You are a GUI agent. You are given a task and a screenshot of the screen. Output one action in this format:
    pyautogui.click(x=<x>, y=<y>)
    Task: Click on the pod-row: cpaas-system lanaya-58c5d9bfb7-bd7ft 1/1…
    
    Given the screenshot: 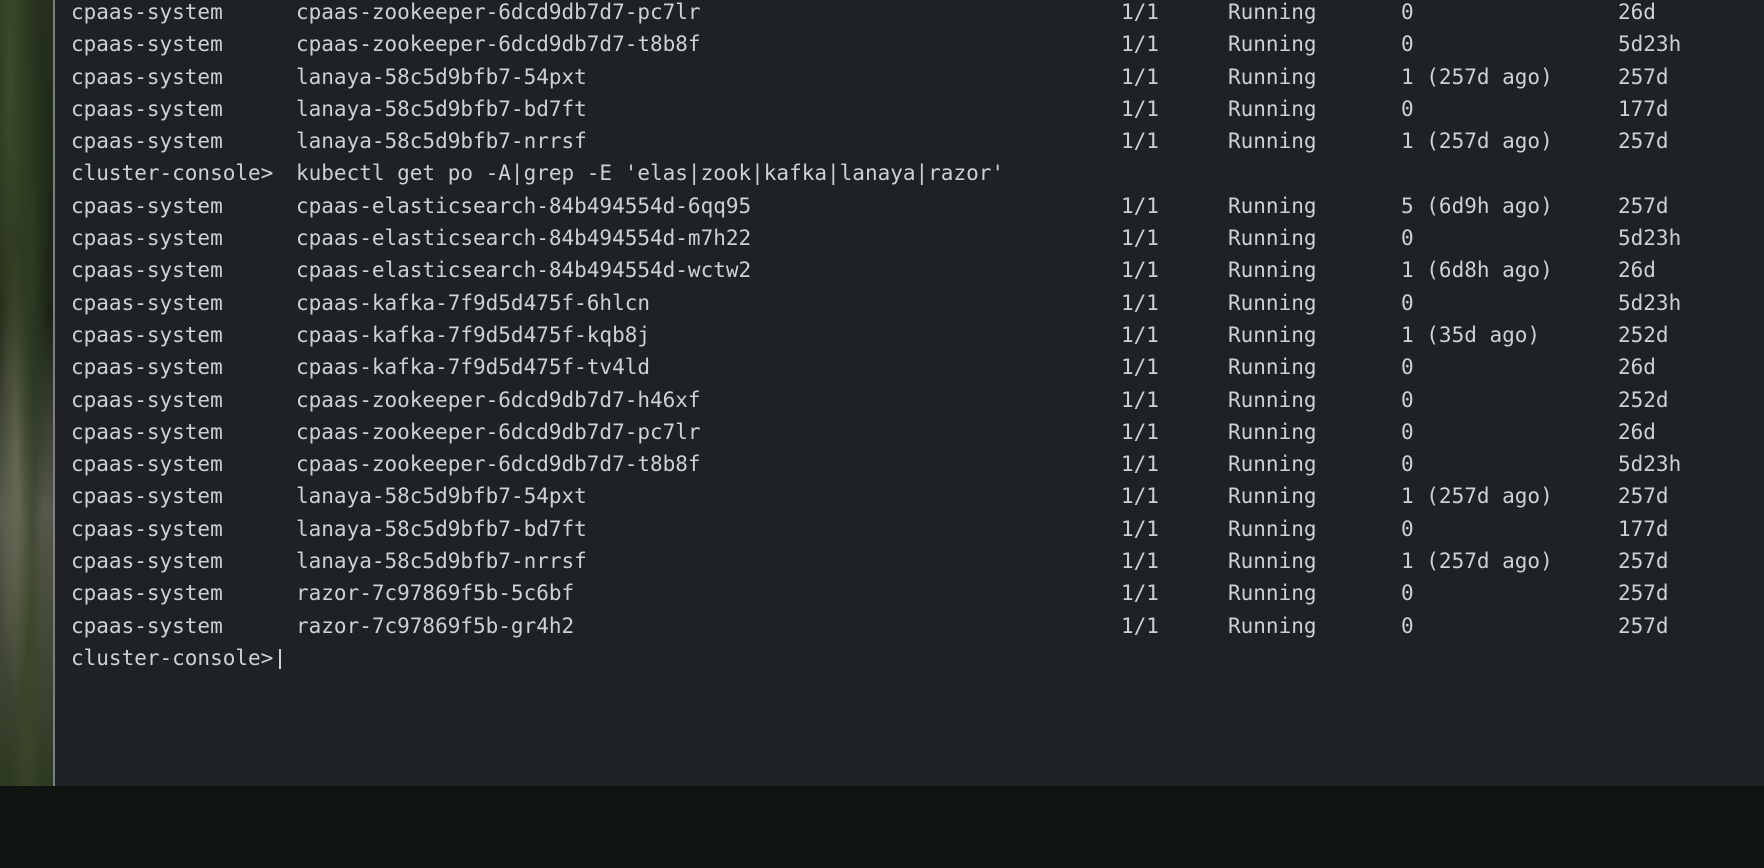 What is the action you would take?
    pyautogui.click(x=870, y=109)
    